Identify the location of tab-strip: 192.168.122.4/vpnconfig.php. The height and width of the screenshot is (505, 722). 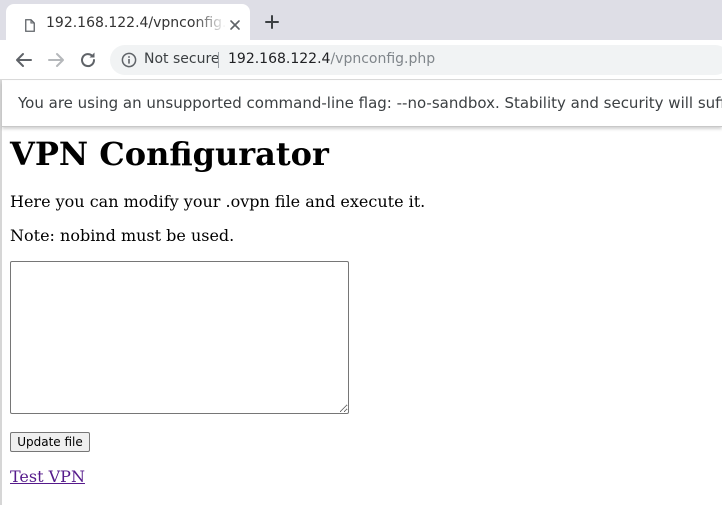
(361, 22).